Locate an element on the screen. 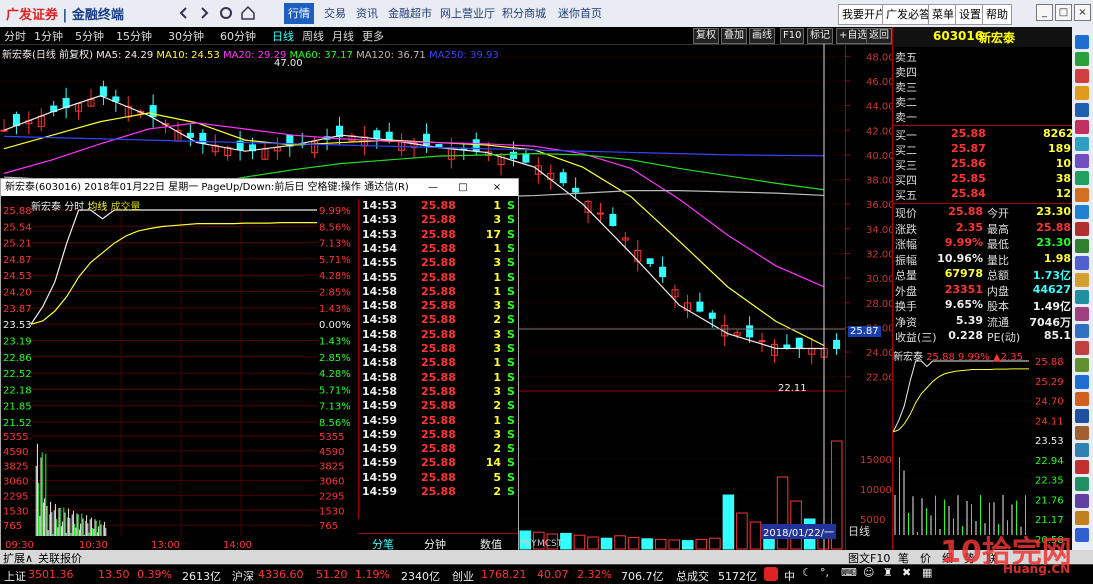 The height and width of the screenshot is (584, 1093). menu-4: 网上营业厅 is located at coordinates (467, 13).